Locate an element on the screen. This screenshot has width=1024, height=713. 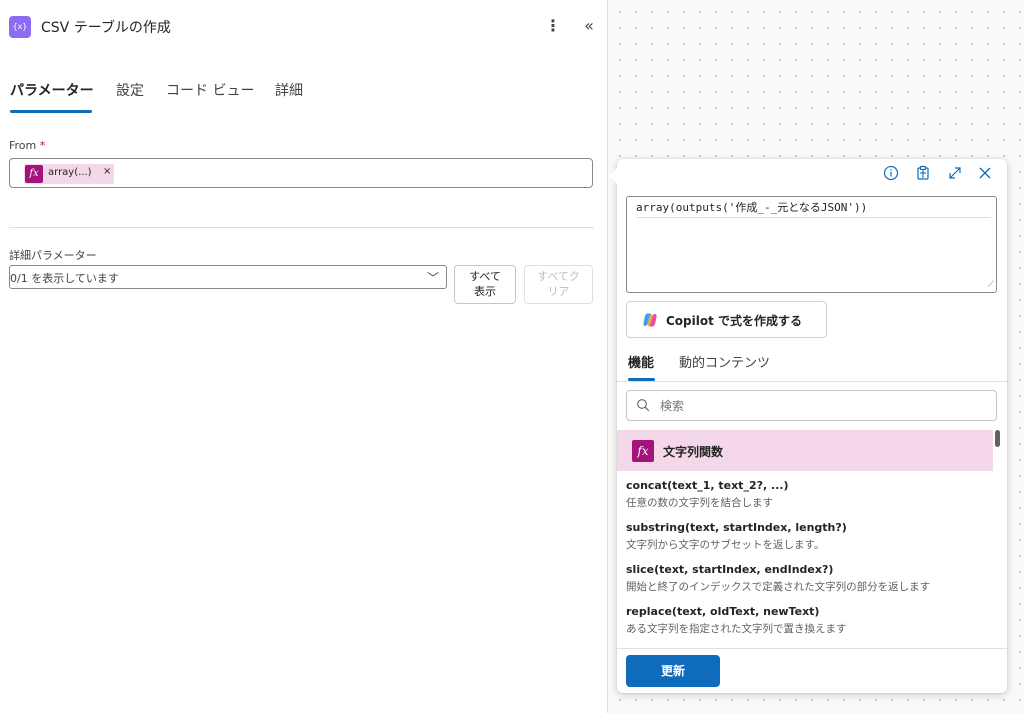
required-mark: * is located at coordinates (42, 145).